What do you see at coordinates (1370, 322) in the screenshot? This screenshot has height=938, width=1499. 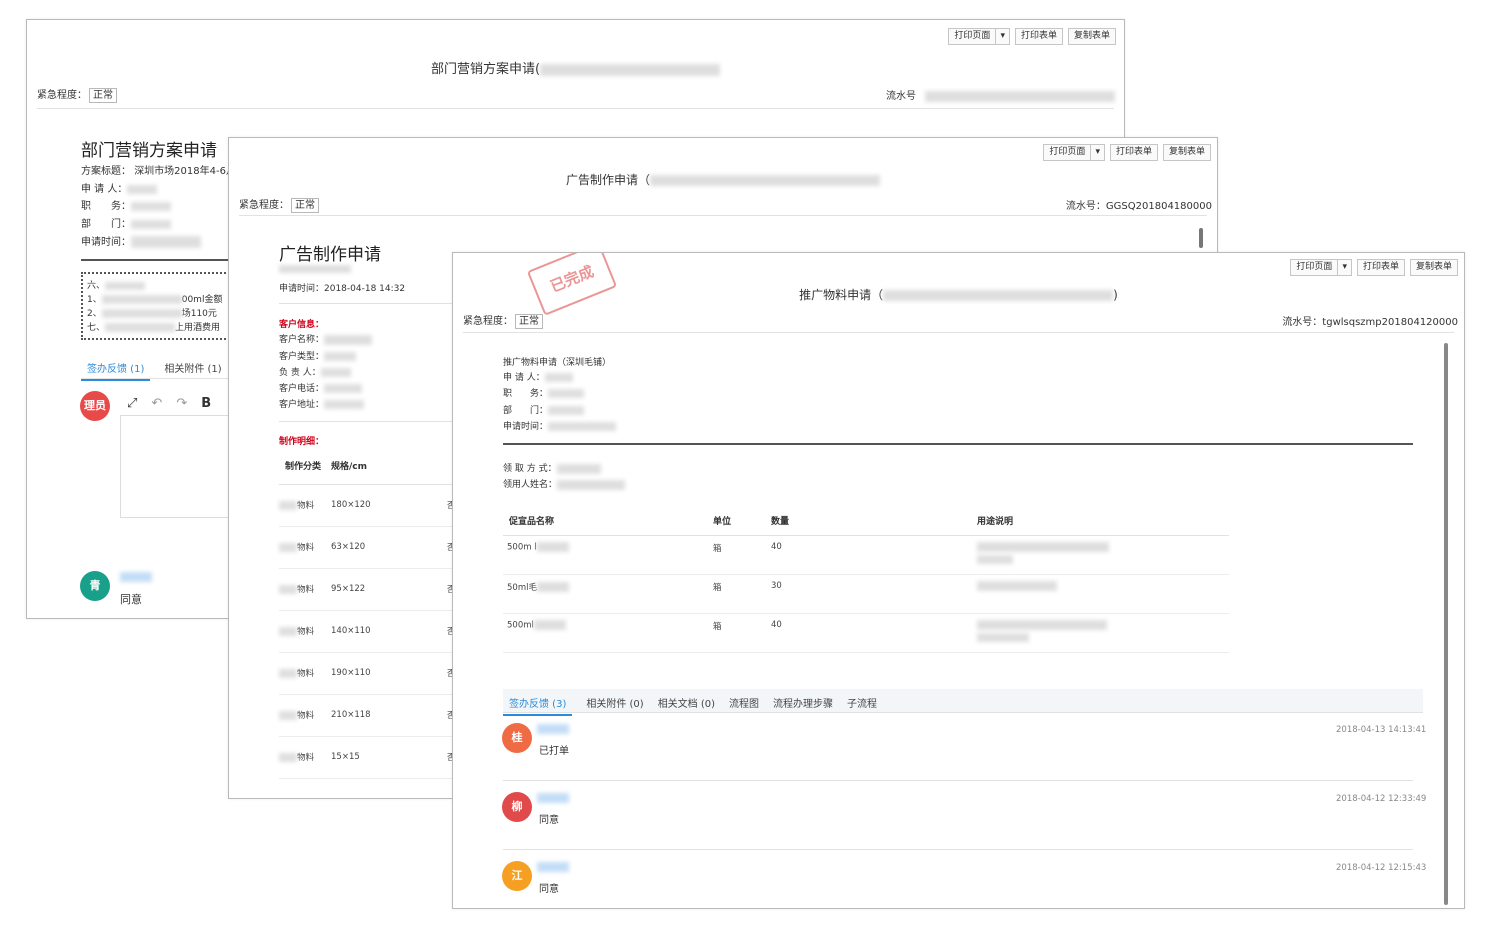 I see `serial: 流水号：tgwlsqszmp201804120000` at bounding box center [1370, 322].